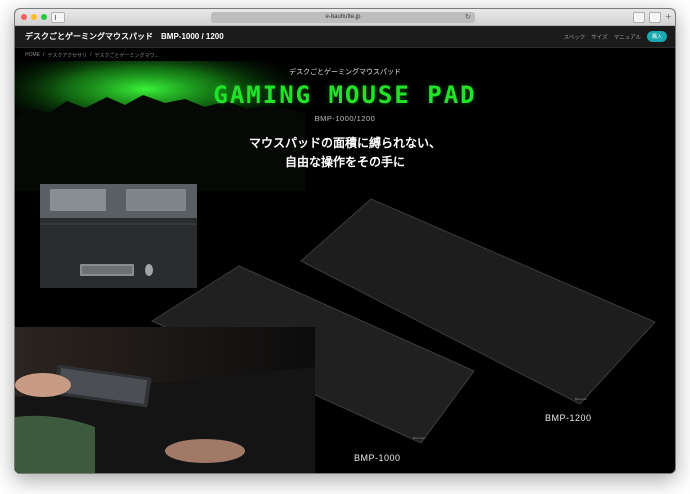  I want to click on window-controls, so click(34, 17).